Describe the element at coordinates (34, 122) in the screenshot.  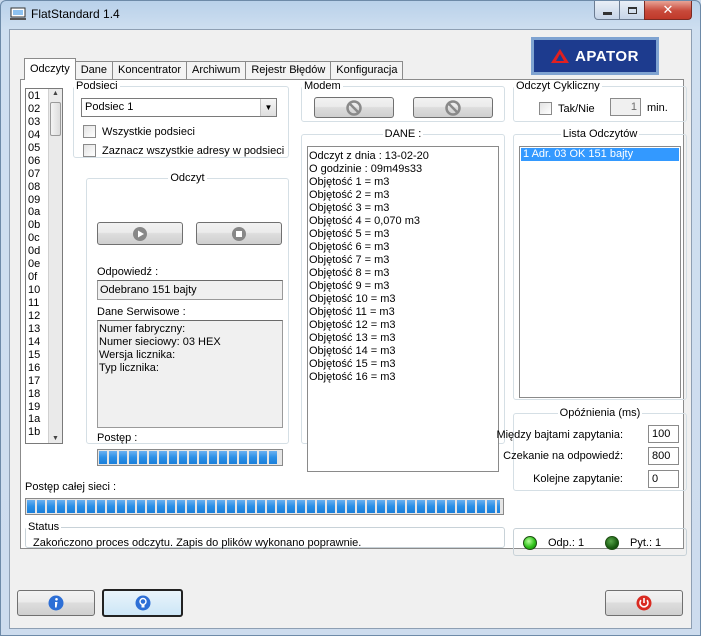
I see `address-list-item: 03` at that location.